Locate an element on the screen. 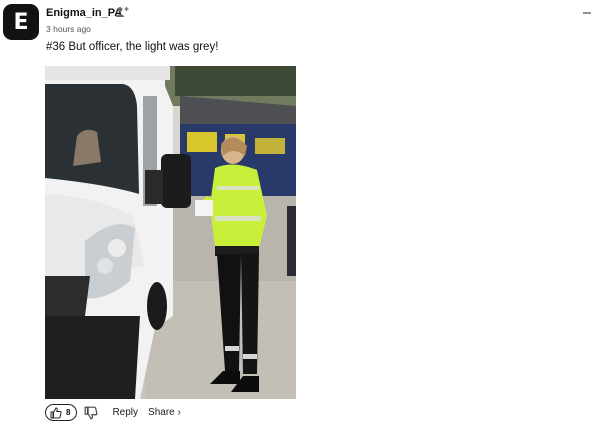 The image size is (600, 428). comment-text: #36 But officer, the light was grey! is located at coordinates (132, 47).